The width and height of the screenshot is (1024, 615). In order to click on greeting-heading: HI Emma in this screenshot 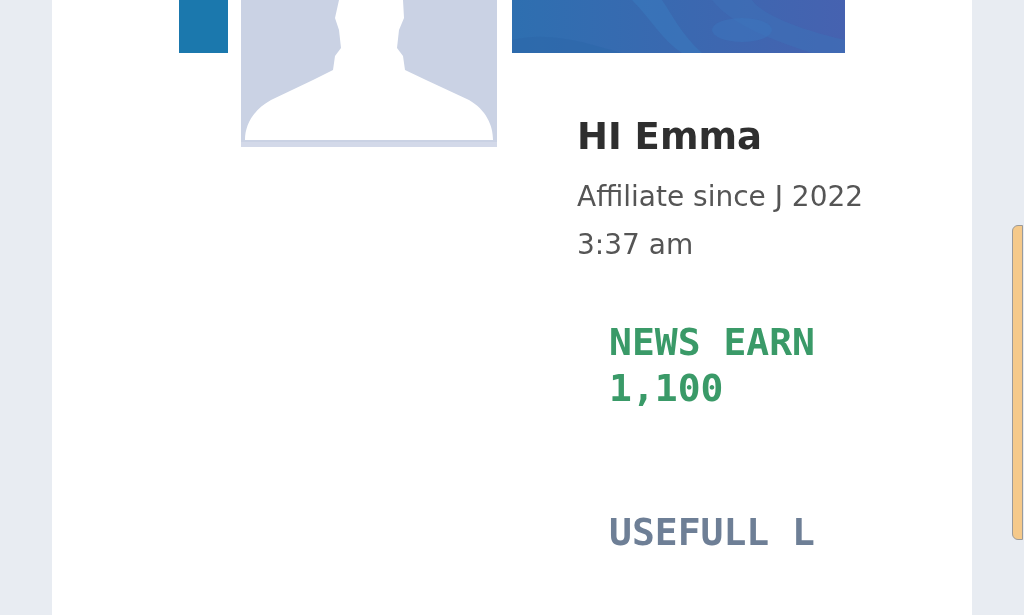, I will do `click(670, 137)`.